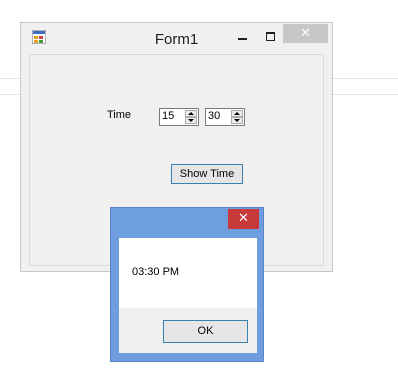 Image resolution: width=398 pixels, height=368 pixels. Describe the element at coordinates (168, 116) in the screenshot. I see `hour-value: 15` at that location.